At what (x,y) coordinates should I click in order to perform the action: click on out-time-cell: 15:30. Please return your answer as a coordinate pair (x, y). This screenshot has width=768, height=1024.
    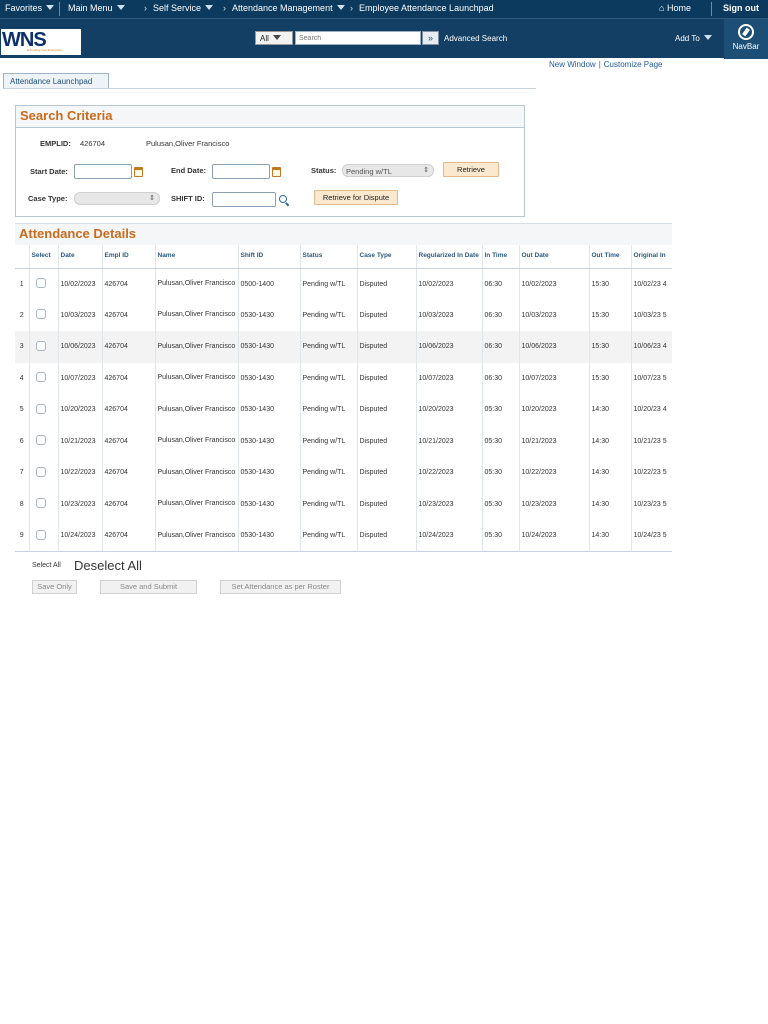
    Looking at the image, I should click on (610, 347).